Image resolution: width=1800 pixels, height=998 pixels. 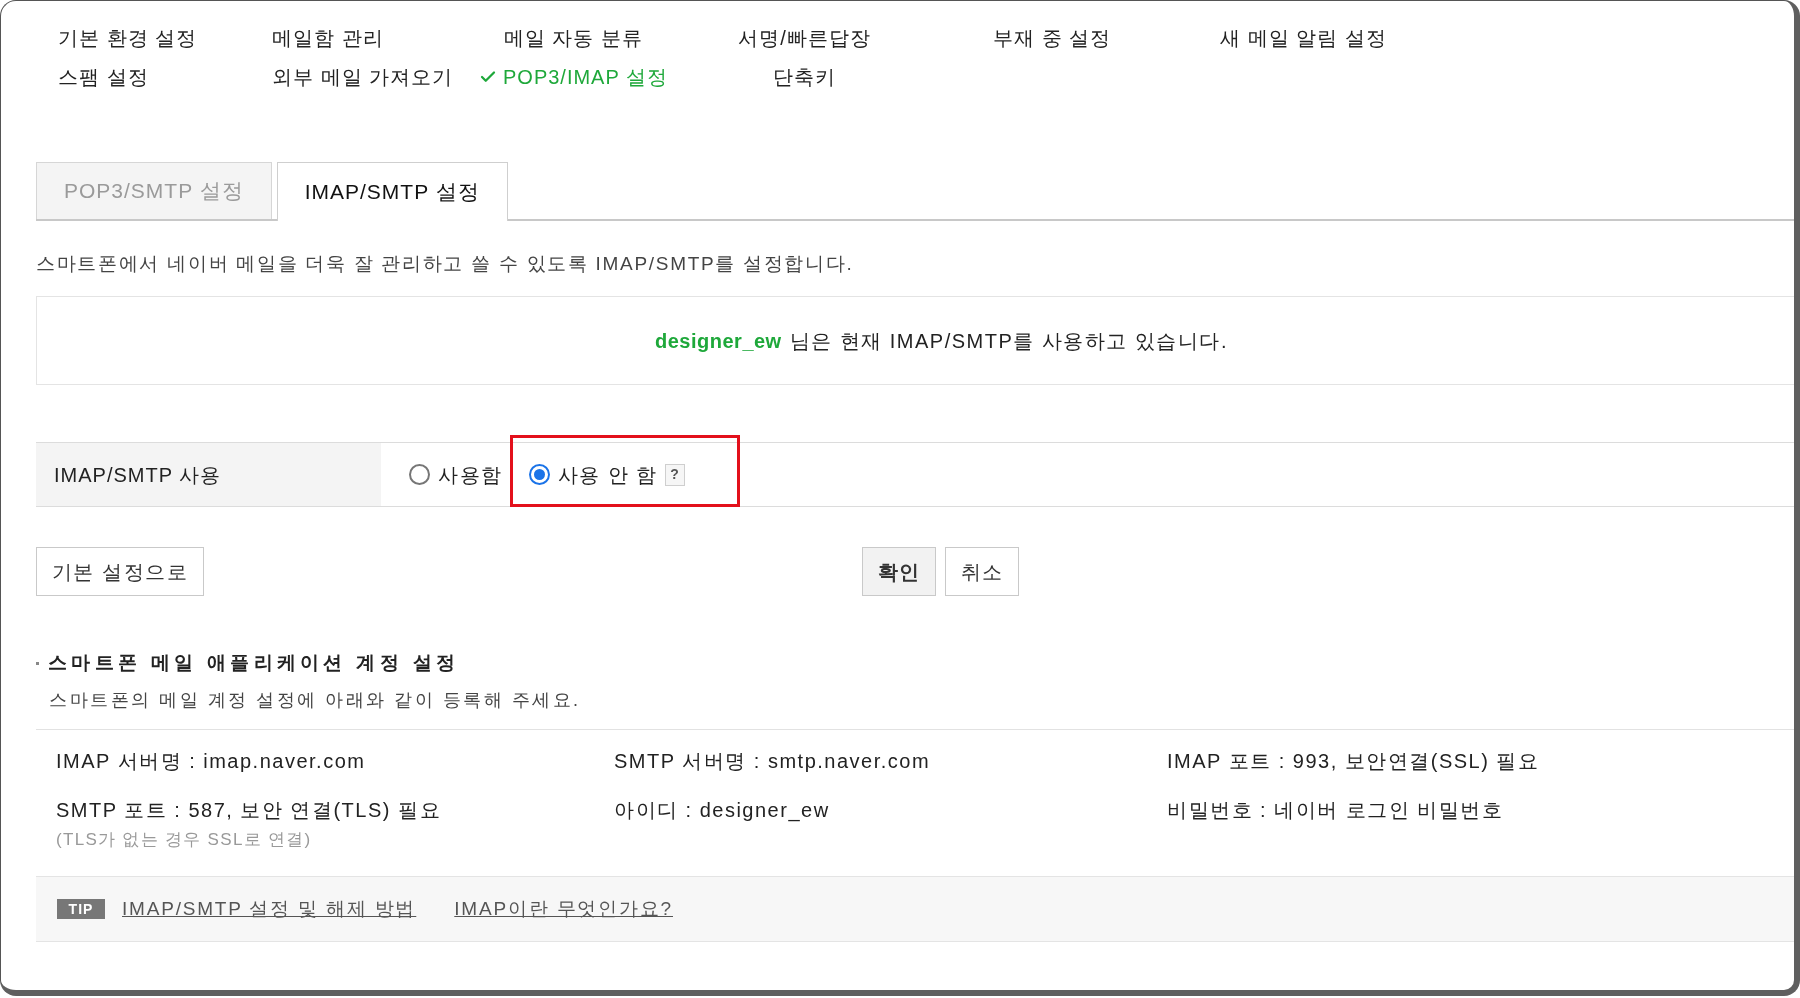 I want to click on setting-label: IMAP/SMTP 사용, so click(x=138, y=475).